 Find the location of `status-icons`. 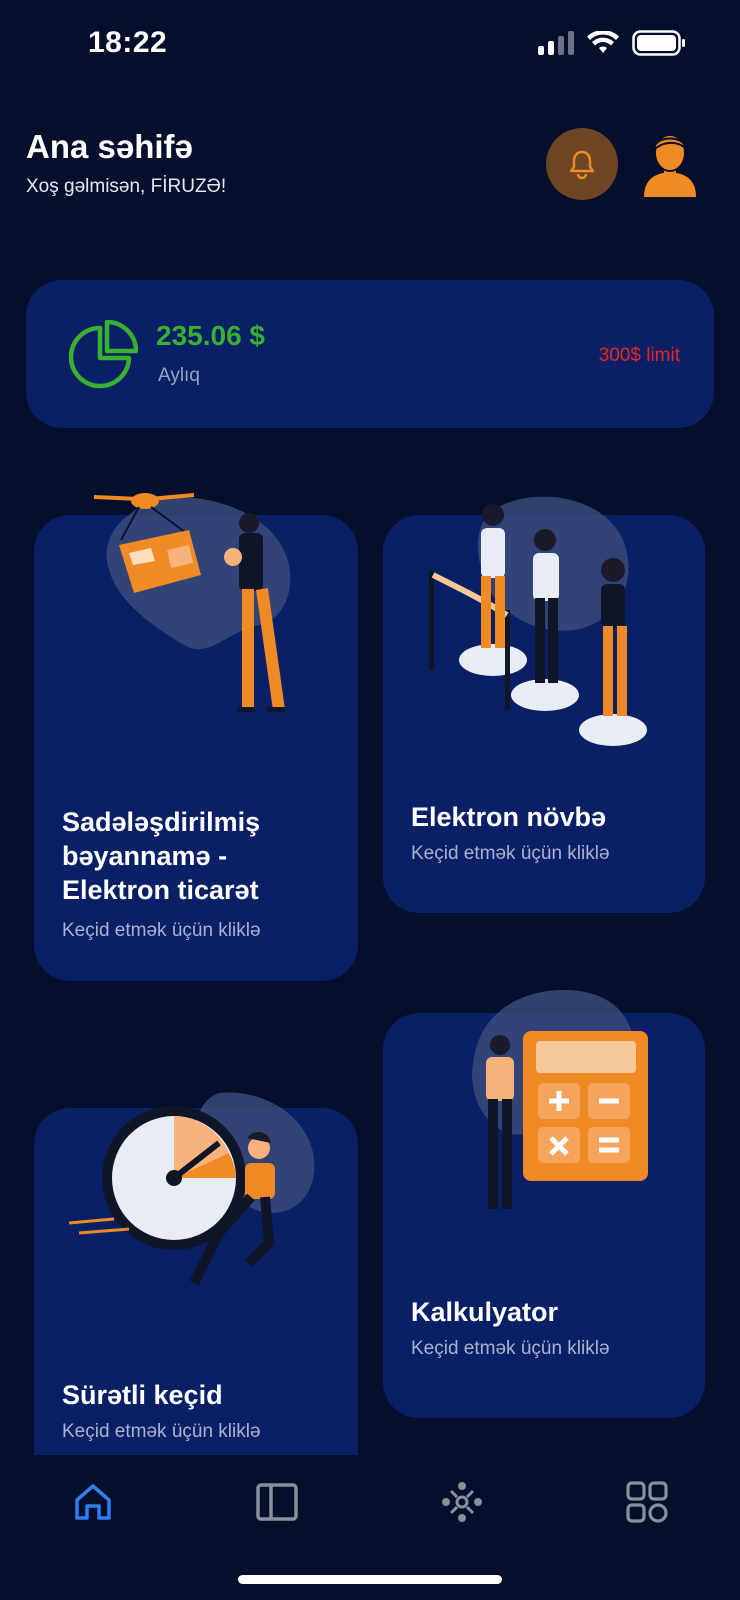

status-icons is located at coordinates (612, 43).